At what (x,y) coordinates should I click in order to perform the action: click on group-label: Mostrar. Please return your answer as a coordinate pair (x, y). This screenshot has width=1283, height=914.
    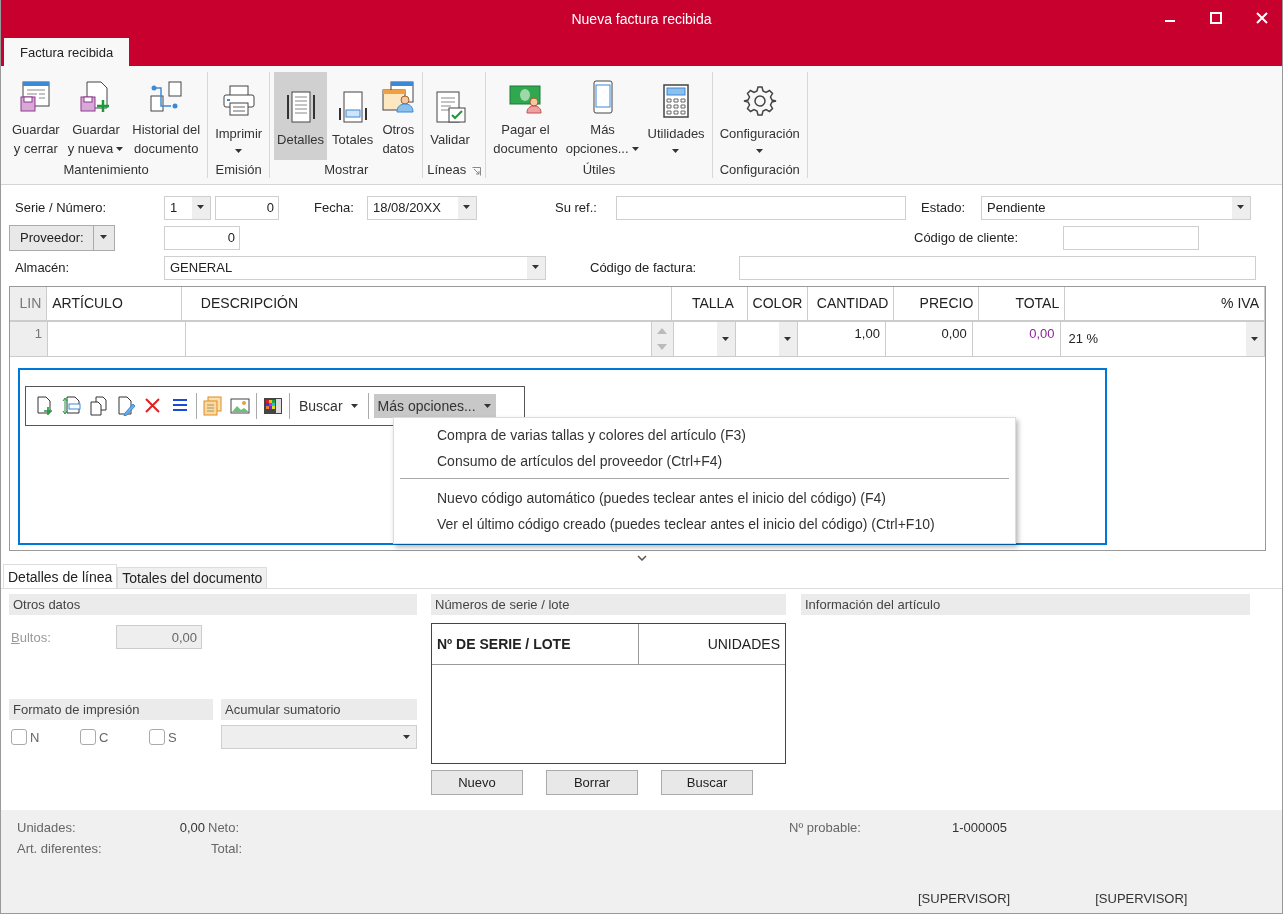
    Looking at the image, I should click on (346, 169).